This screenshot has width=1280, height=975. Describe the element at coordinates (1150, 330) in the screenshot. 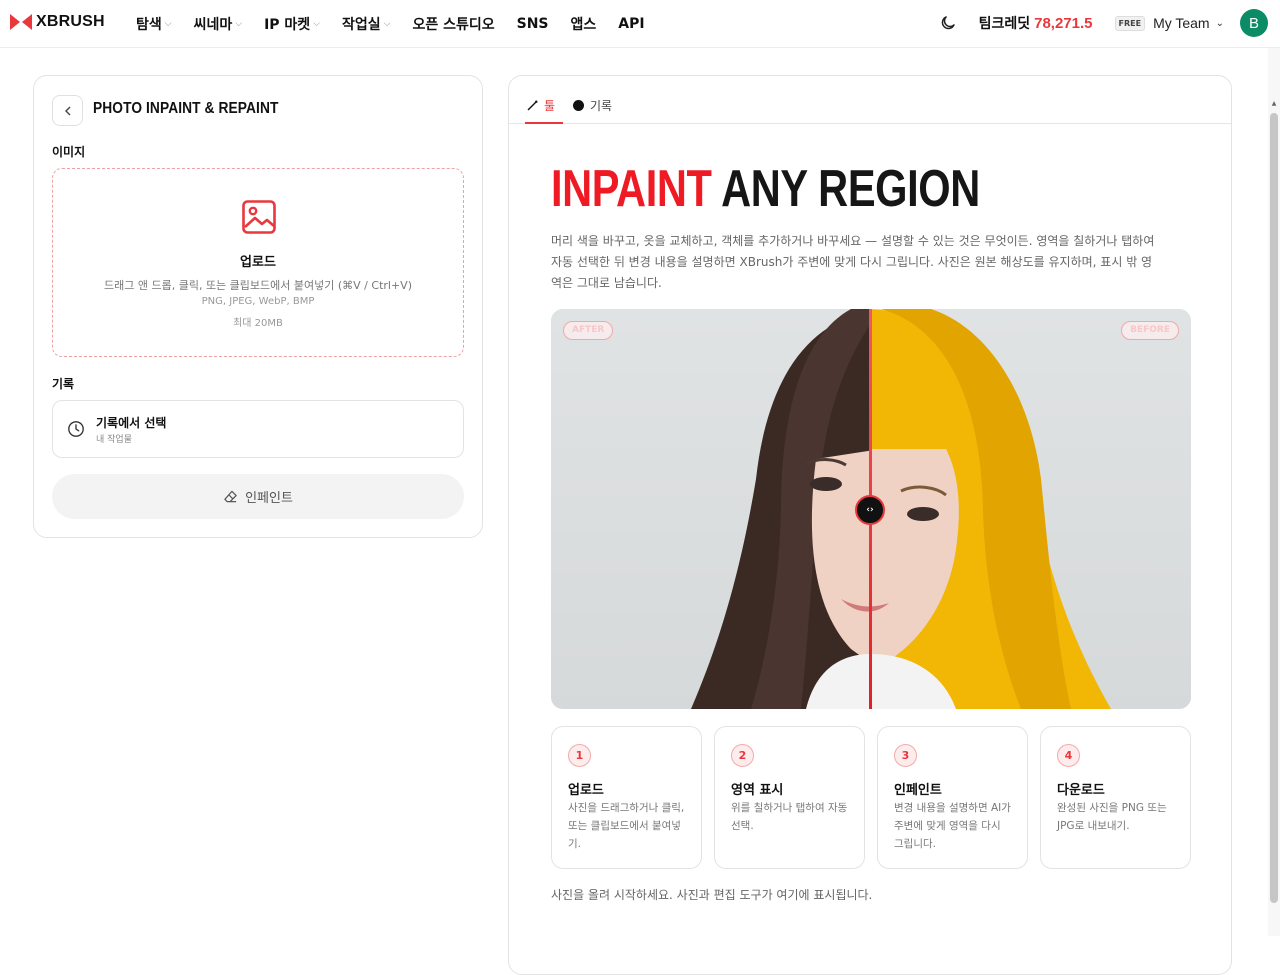

I see `before-badge: BEFORE` at that location.